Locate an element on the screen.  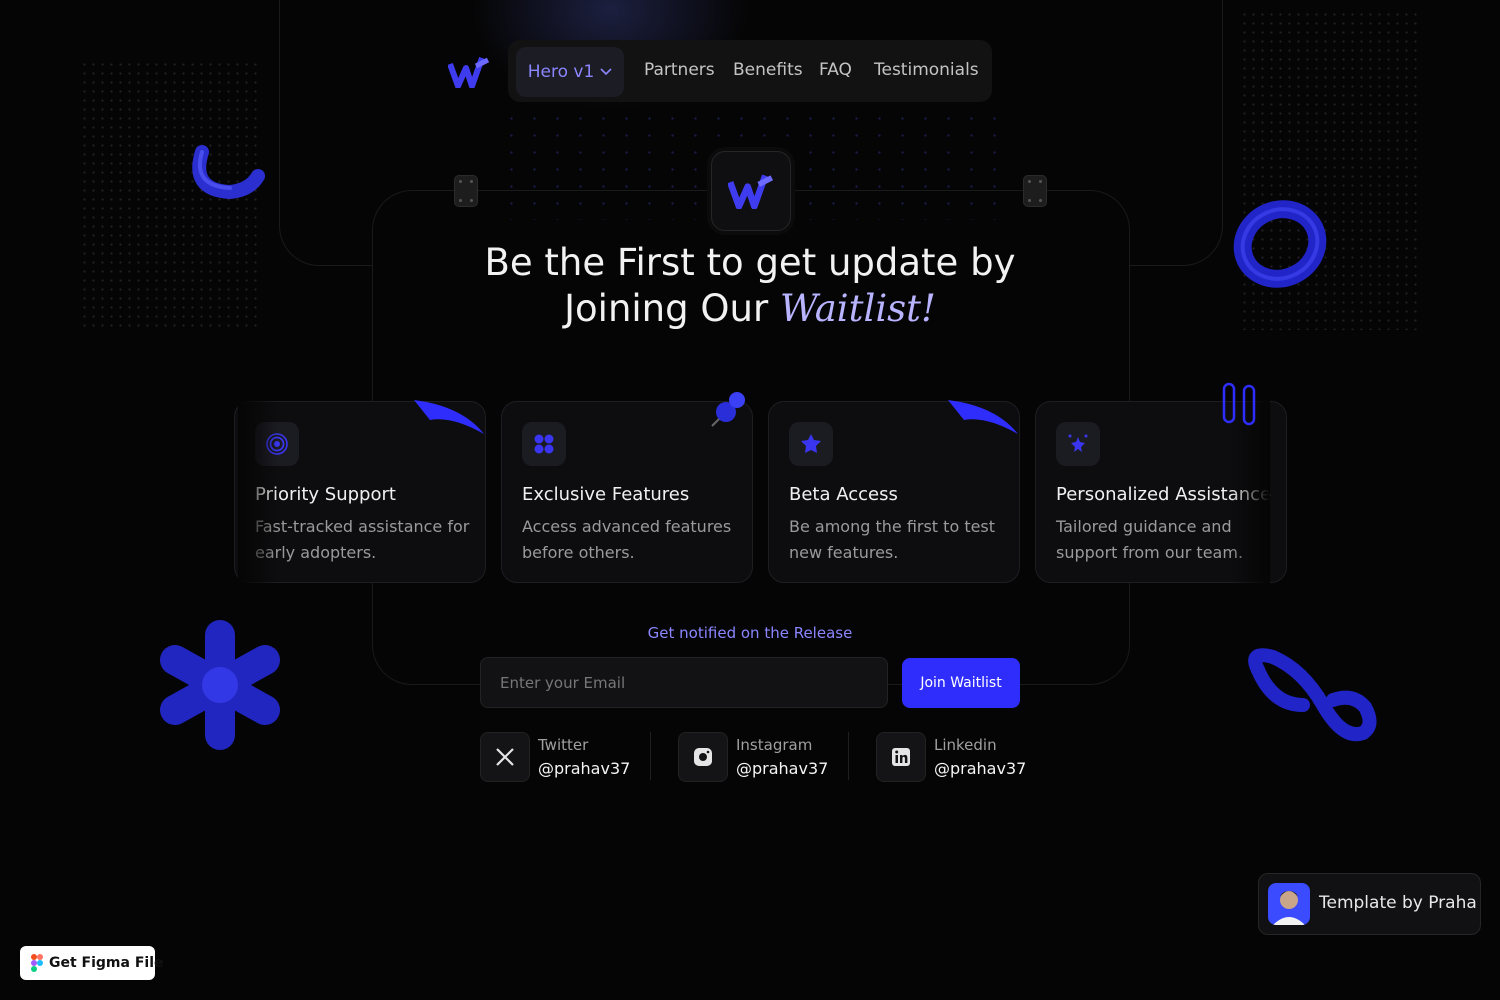
card-description: Access advanced features before others. is located at coordinates (627, 539).